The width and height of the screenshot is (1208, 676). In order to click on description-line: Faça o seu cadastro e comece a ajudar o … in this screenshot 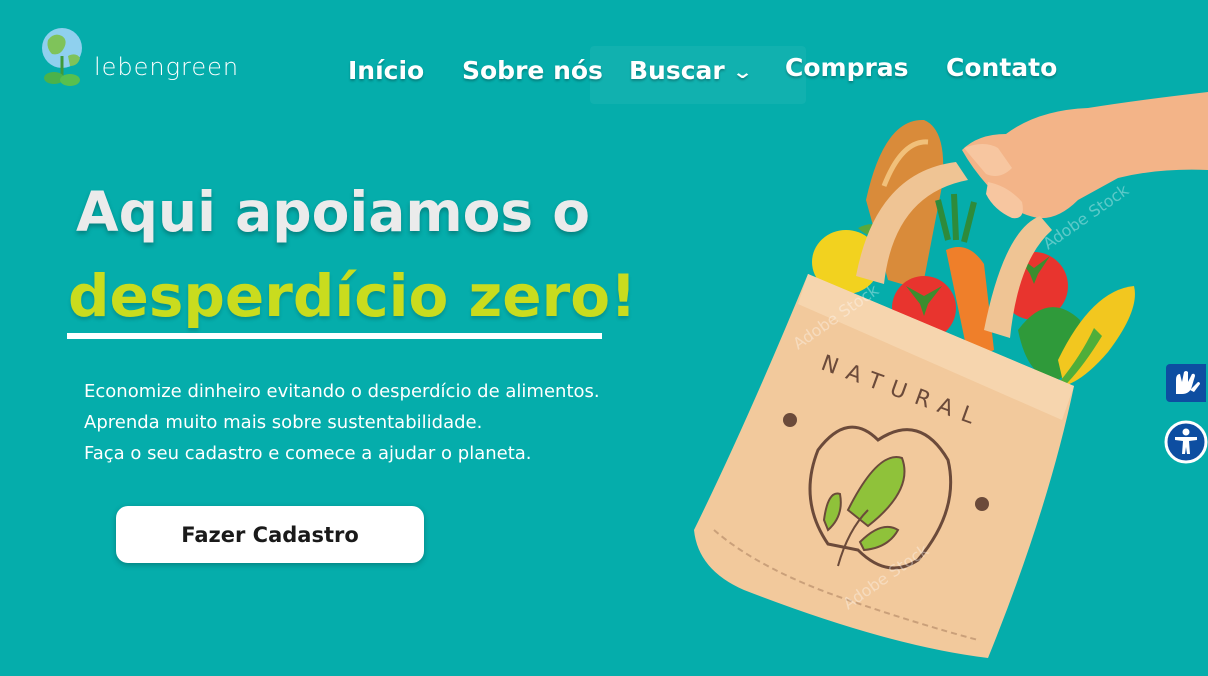, I will do `click(308, 453)`.